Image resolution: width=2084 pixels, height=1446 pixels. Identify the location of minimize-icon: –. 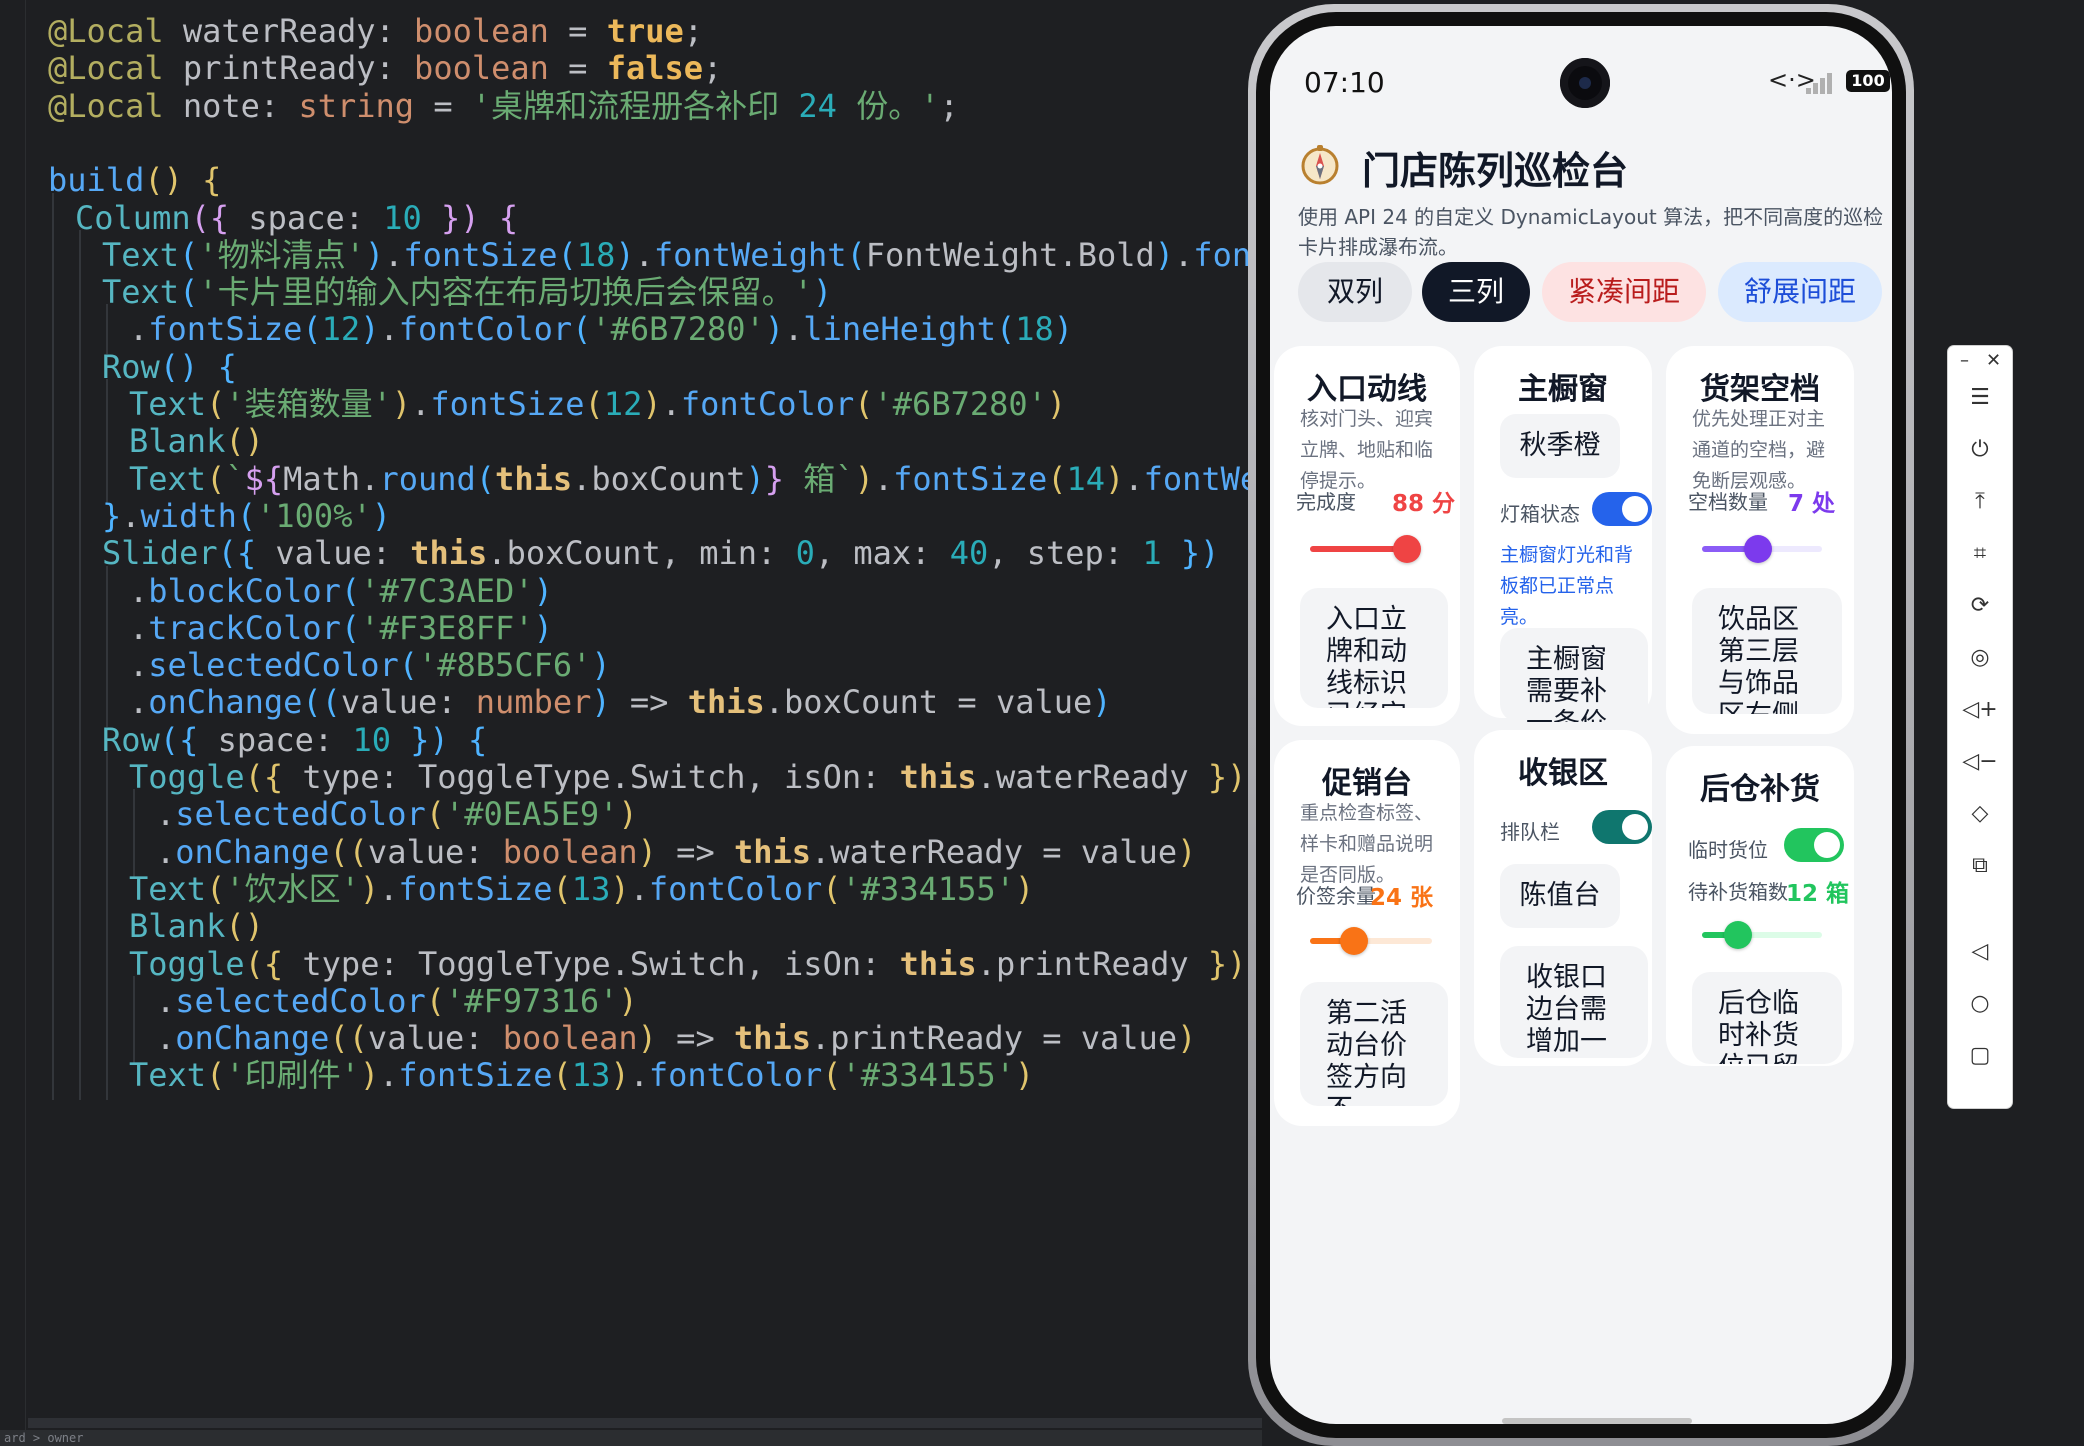
(1964, 360).